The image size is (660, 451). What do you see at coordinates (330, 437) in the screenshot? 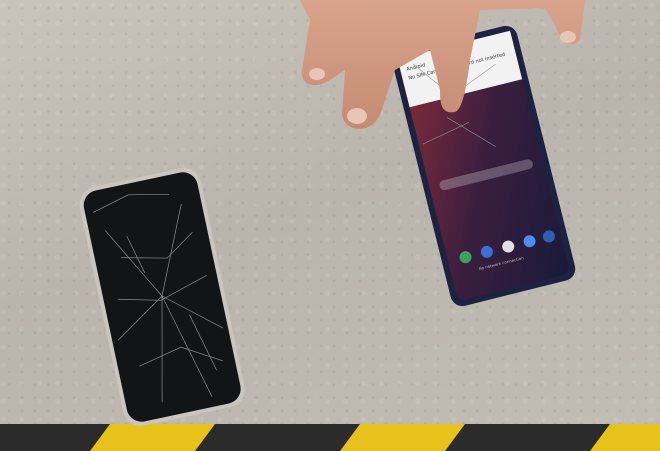
I see `hazard-stripe` at bounding box center [330, 437].